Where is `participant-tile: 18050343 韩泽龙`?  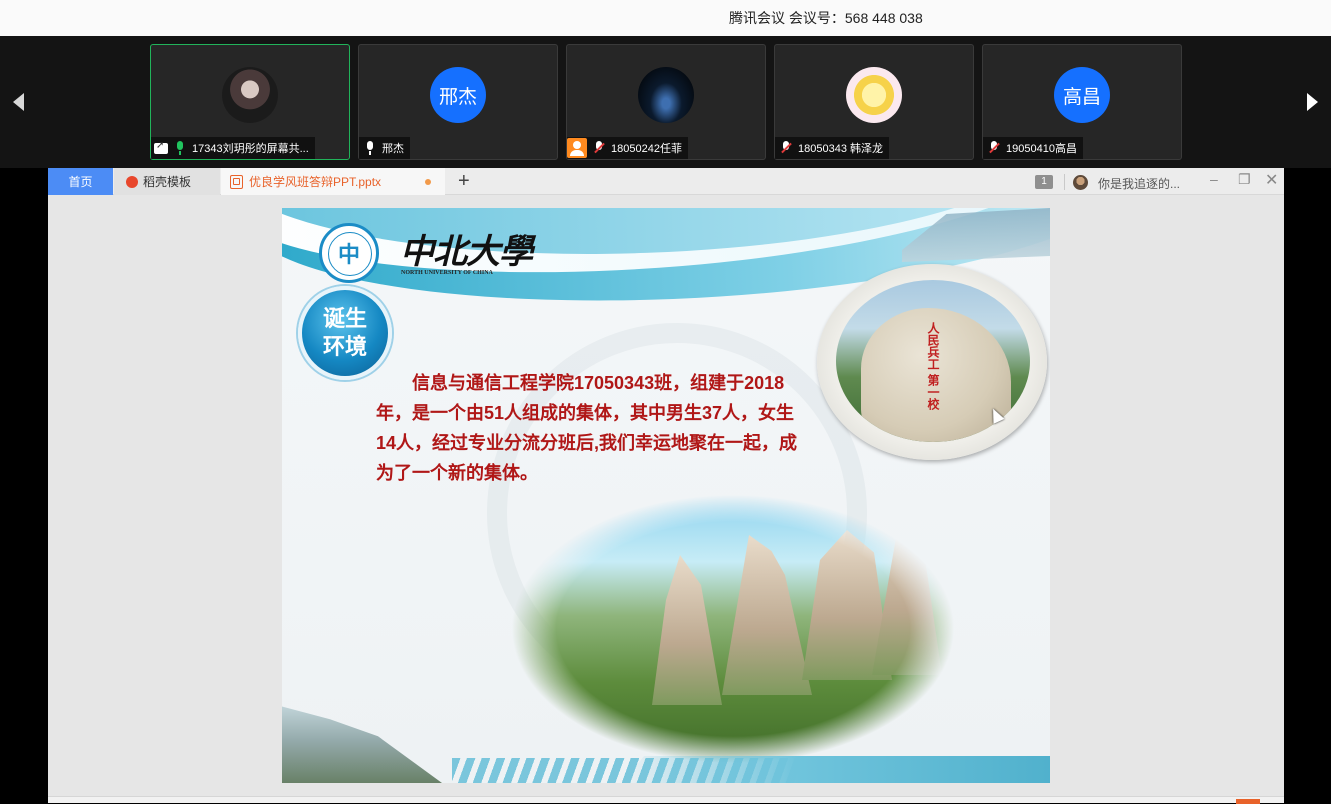 participant-tile: 18050343 韩泽龙 is located at coordinates (874, 102).